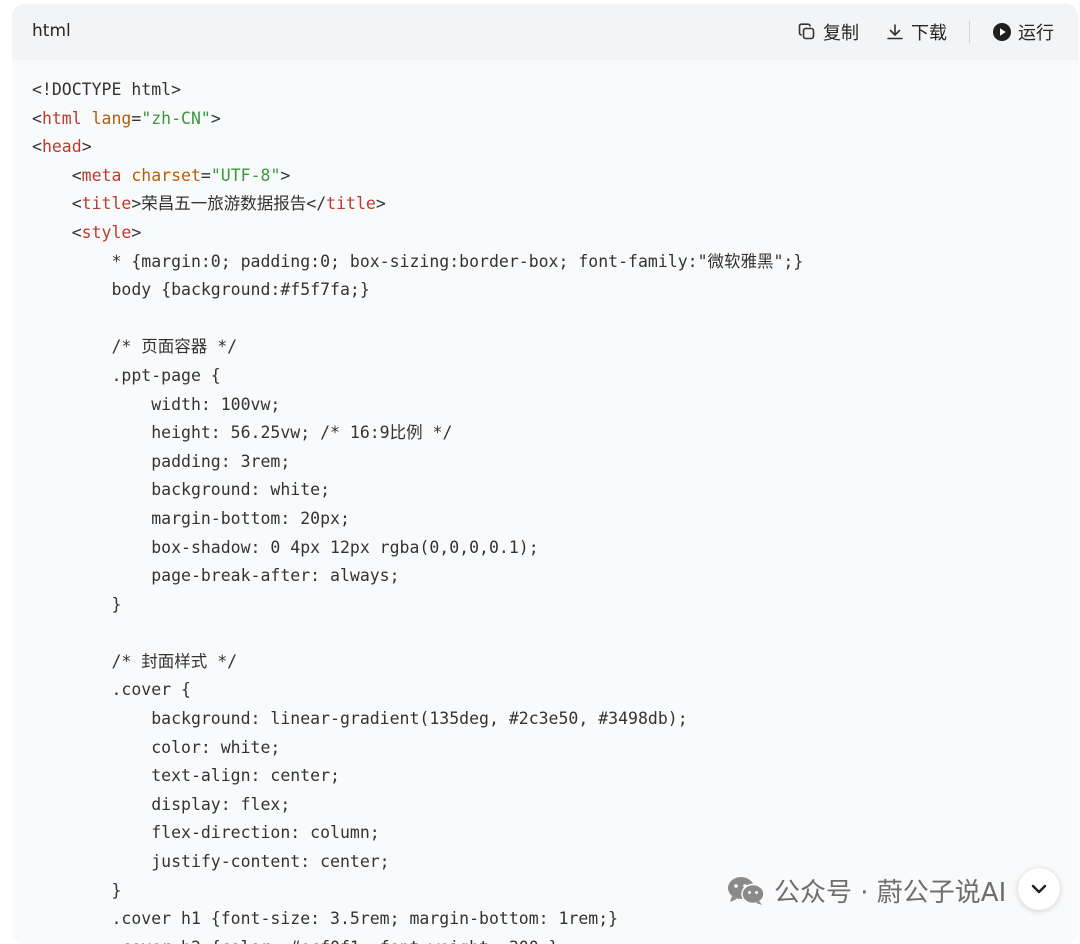  What do you see at coordinates (417, 147) in the screenshot?
I see `code-line: <head>` at bounding box center [417, 147].